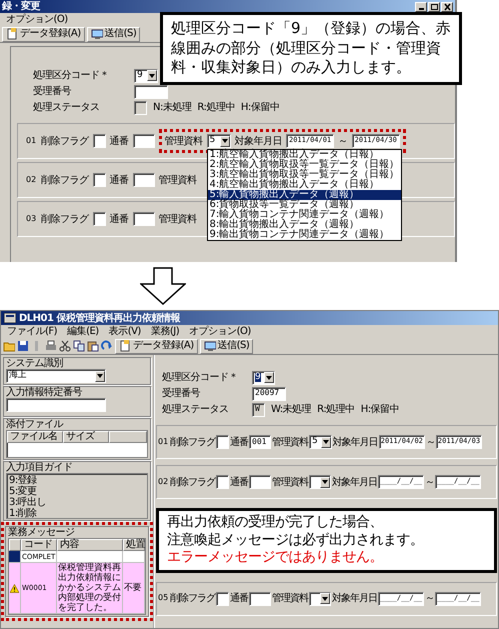 The height and width of the screenshot is (629, 499). I want to click on table-cell, so click(90, 557).